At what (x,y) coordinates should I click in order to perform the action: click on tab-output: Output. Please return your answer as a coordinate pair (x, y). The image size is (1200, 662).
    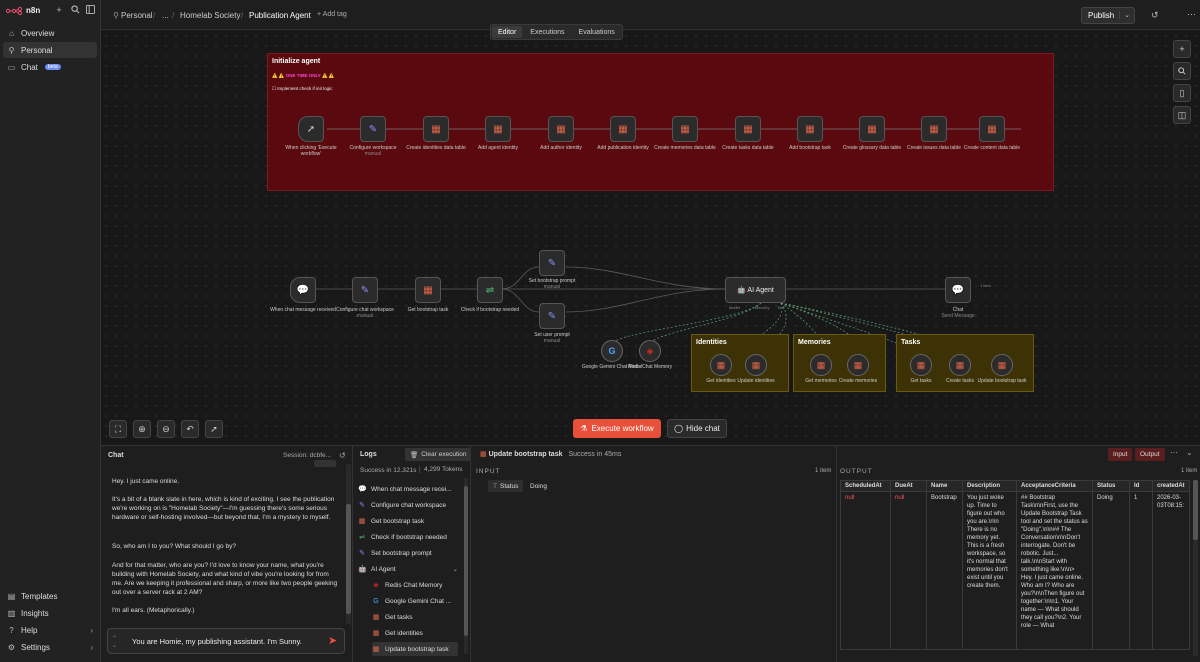
    Looking at the image, I should click on (1150, 454).